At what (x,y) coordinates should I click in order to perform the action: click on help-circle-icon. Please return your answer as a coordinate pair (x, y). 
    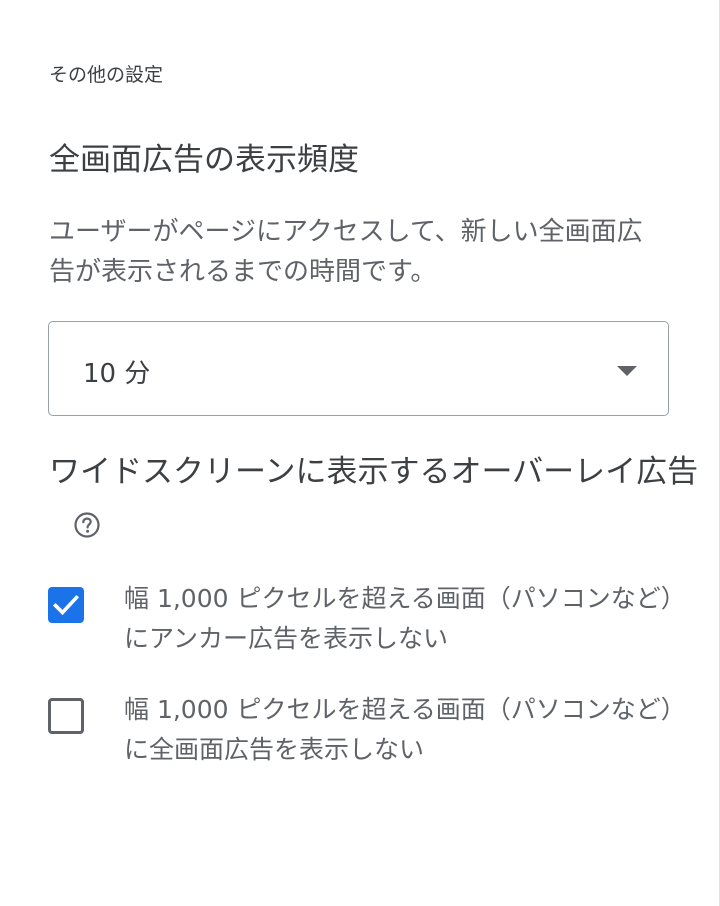
    Looking at the image, I should click on (87, 521).